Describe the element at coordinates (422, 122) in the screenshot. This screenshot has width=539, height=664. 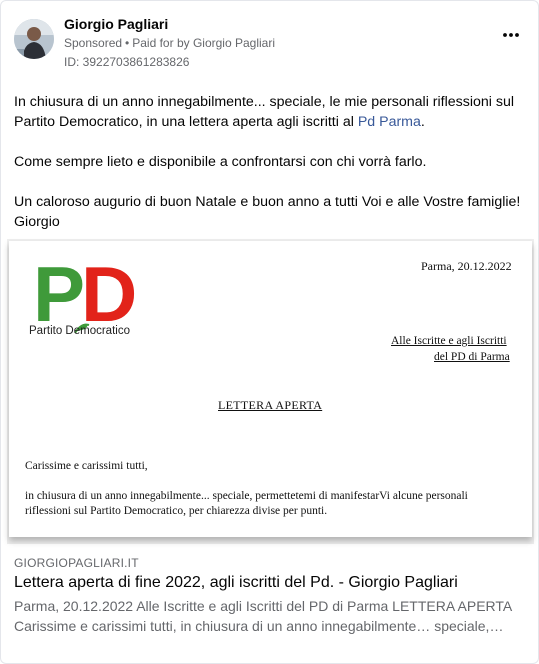
I see `para1-end: .` at that location.